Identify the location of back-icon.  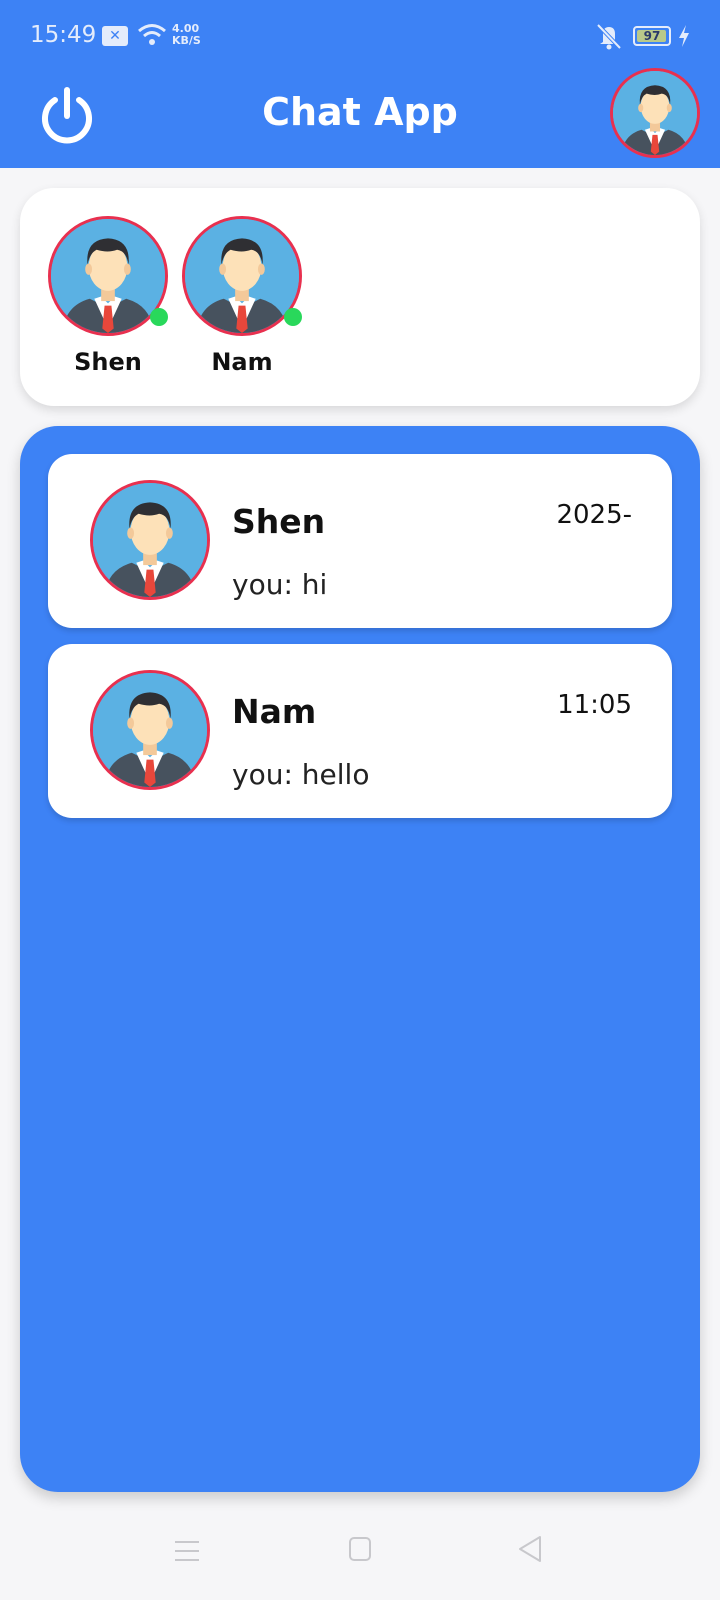
(530, 1549).